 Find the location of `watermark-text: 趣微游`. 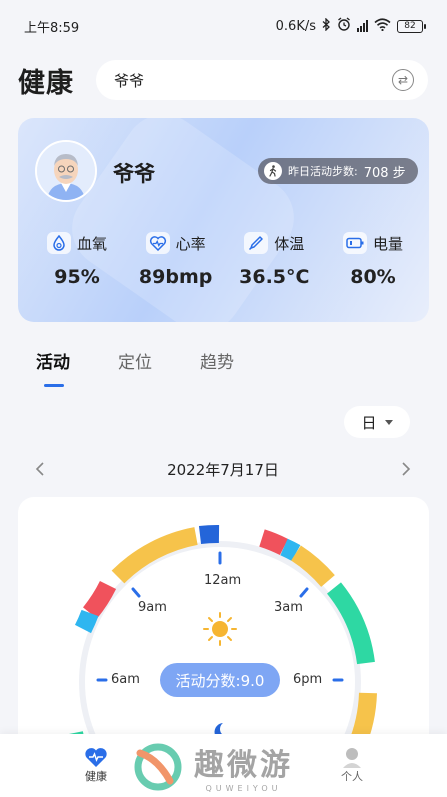

watermark-text: 趣微游 is located at coordinates (243, 765).